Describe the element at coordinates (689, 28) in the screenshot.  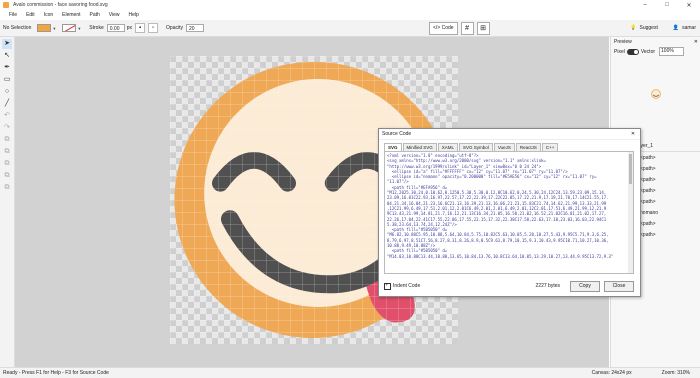
I see `user-name: samar` at that location.